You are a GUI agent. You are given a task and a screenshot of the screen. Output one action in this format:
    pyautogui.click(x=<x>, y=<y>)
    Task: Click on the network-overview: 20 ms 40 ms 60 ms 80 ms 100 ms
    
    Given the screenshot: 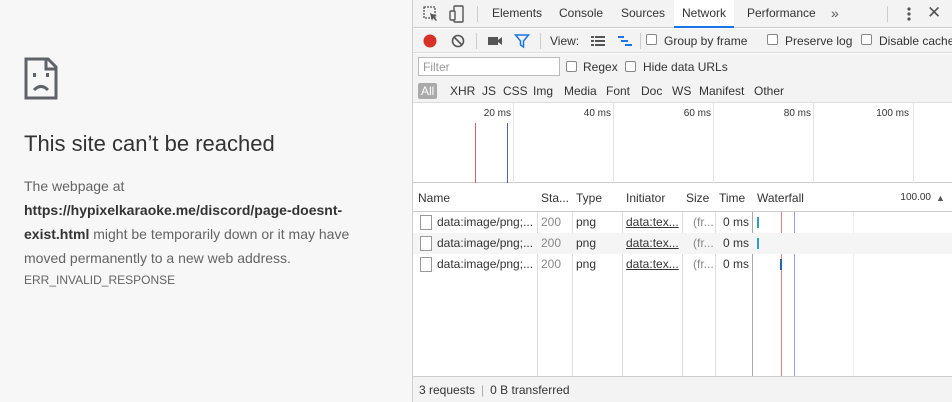 What is the action you would take?
    pyautogui.click(x=682, y=143)
    